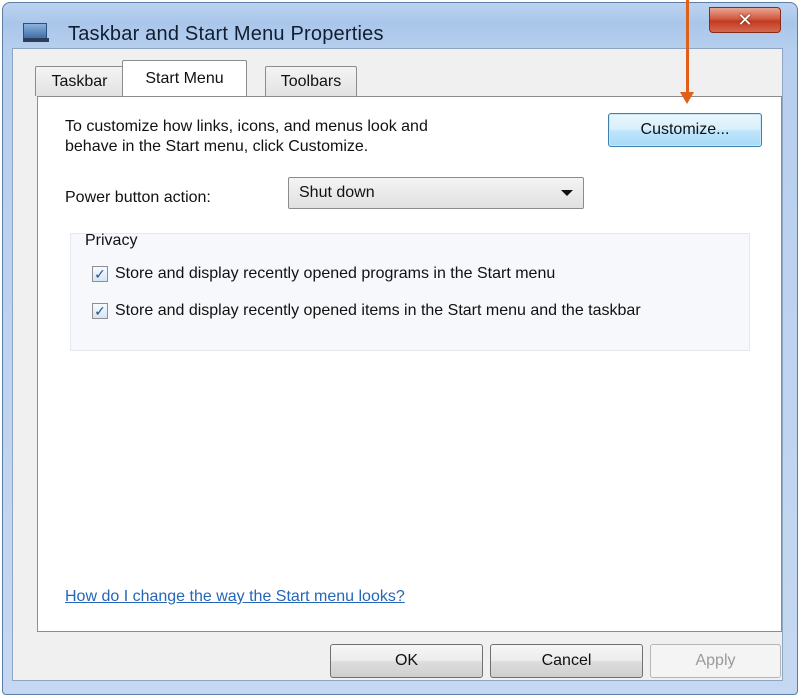  Describe the element at coordinates (311, 81) in the screenshot. I see `tab-toolbars: Toolbars` at that location.